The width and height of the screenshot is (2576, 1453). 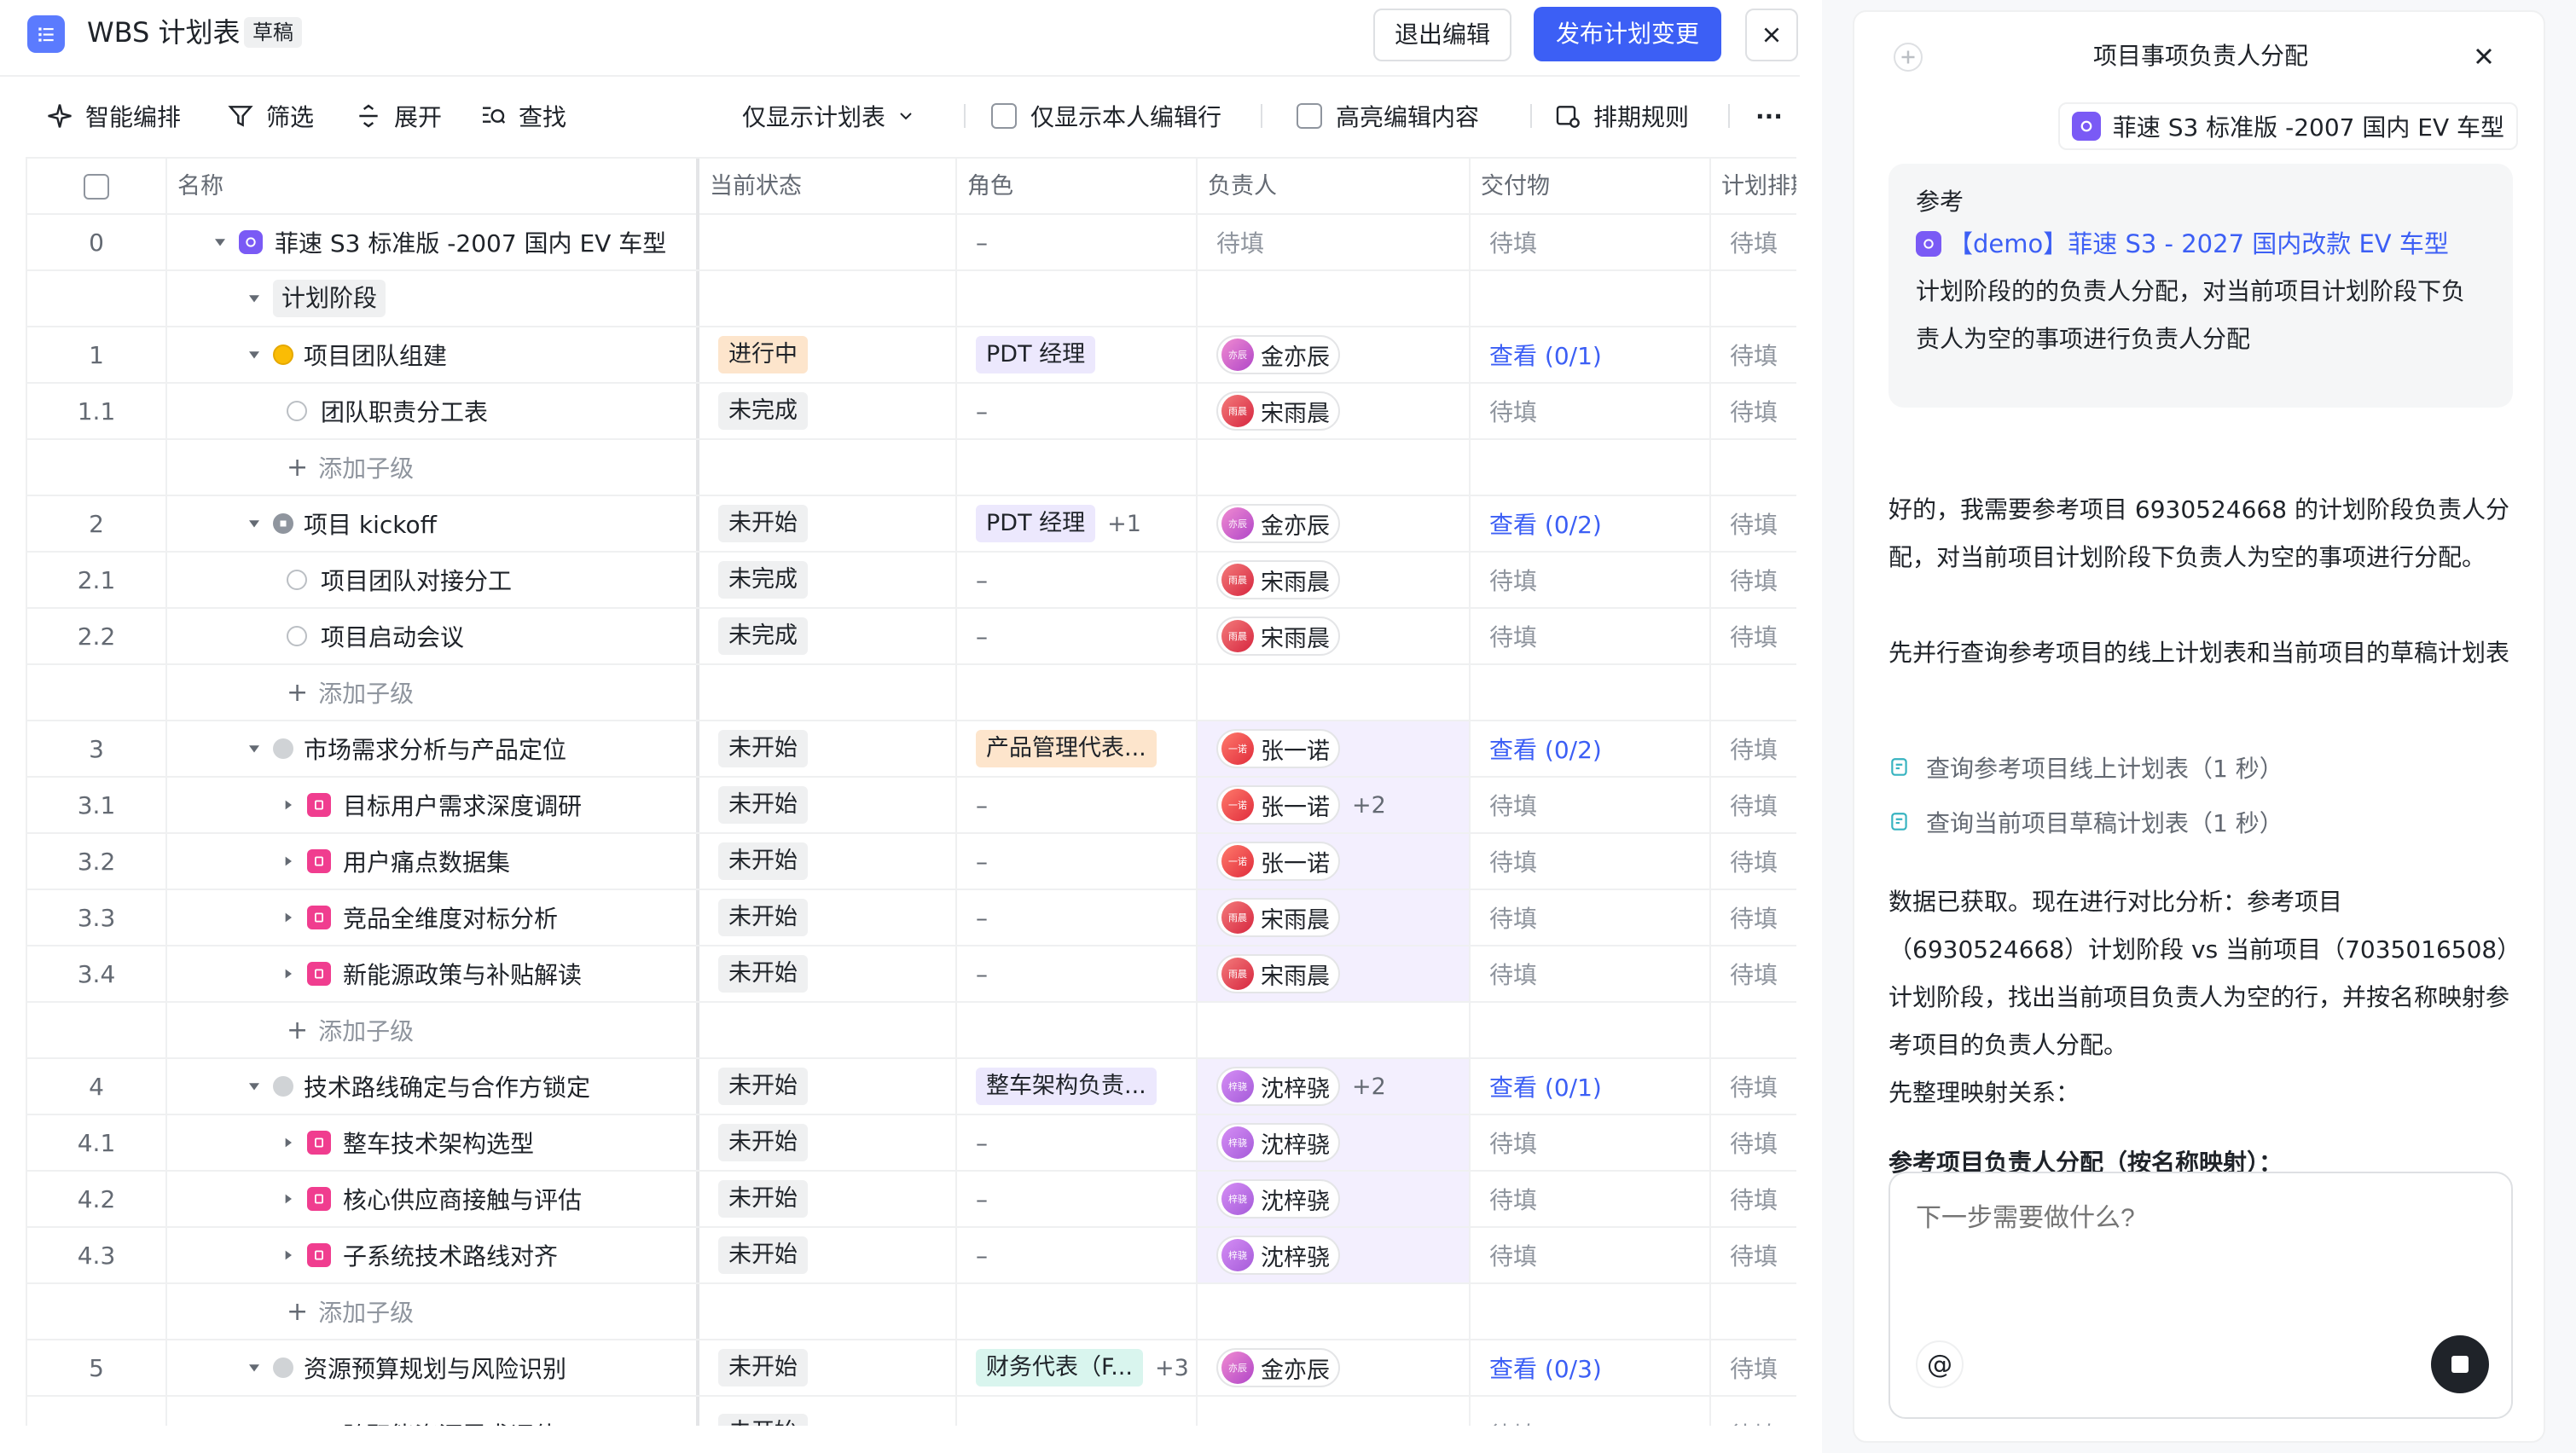 I want to click on publish-changes-button: 发布计划变更, so click(x=1627, y=34).